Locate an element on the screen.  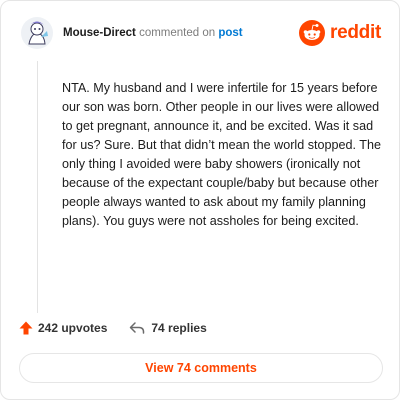
reply-arrow-icon is located at coordinates (137, 328).